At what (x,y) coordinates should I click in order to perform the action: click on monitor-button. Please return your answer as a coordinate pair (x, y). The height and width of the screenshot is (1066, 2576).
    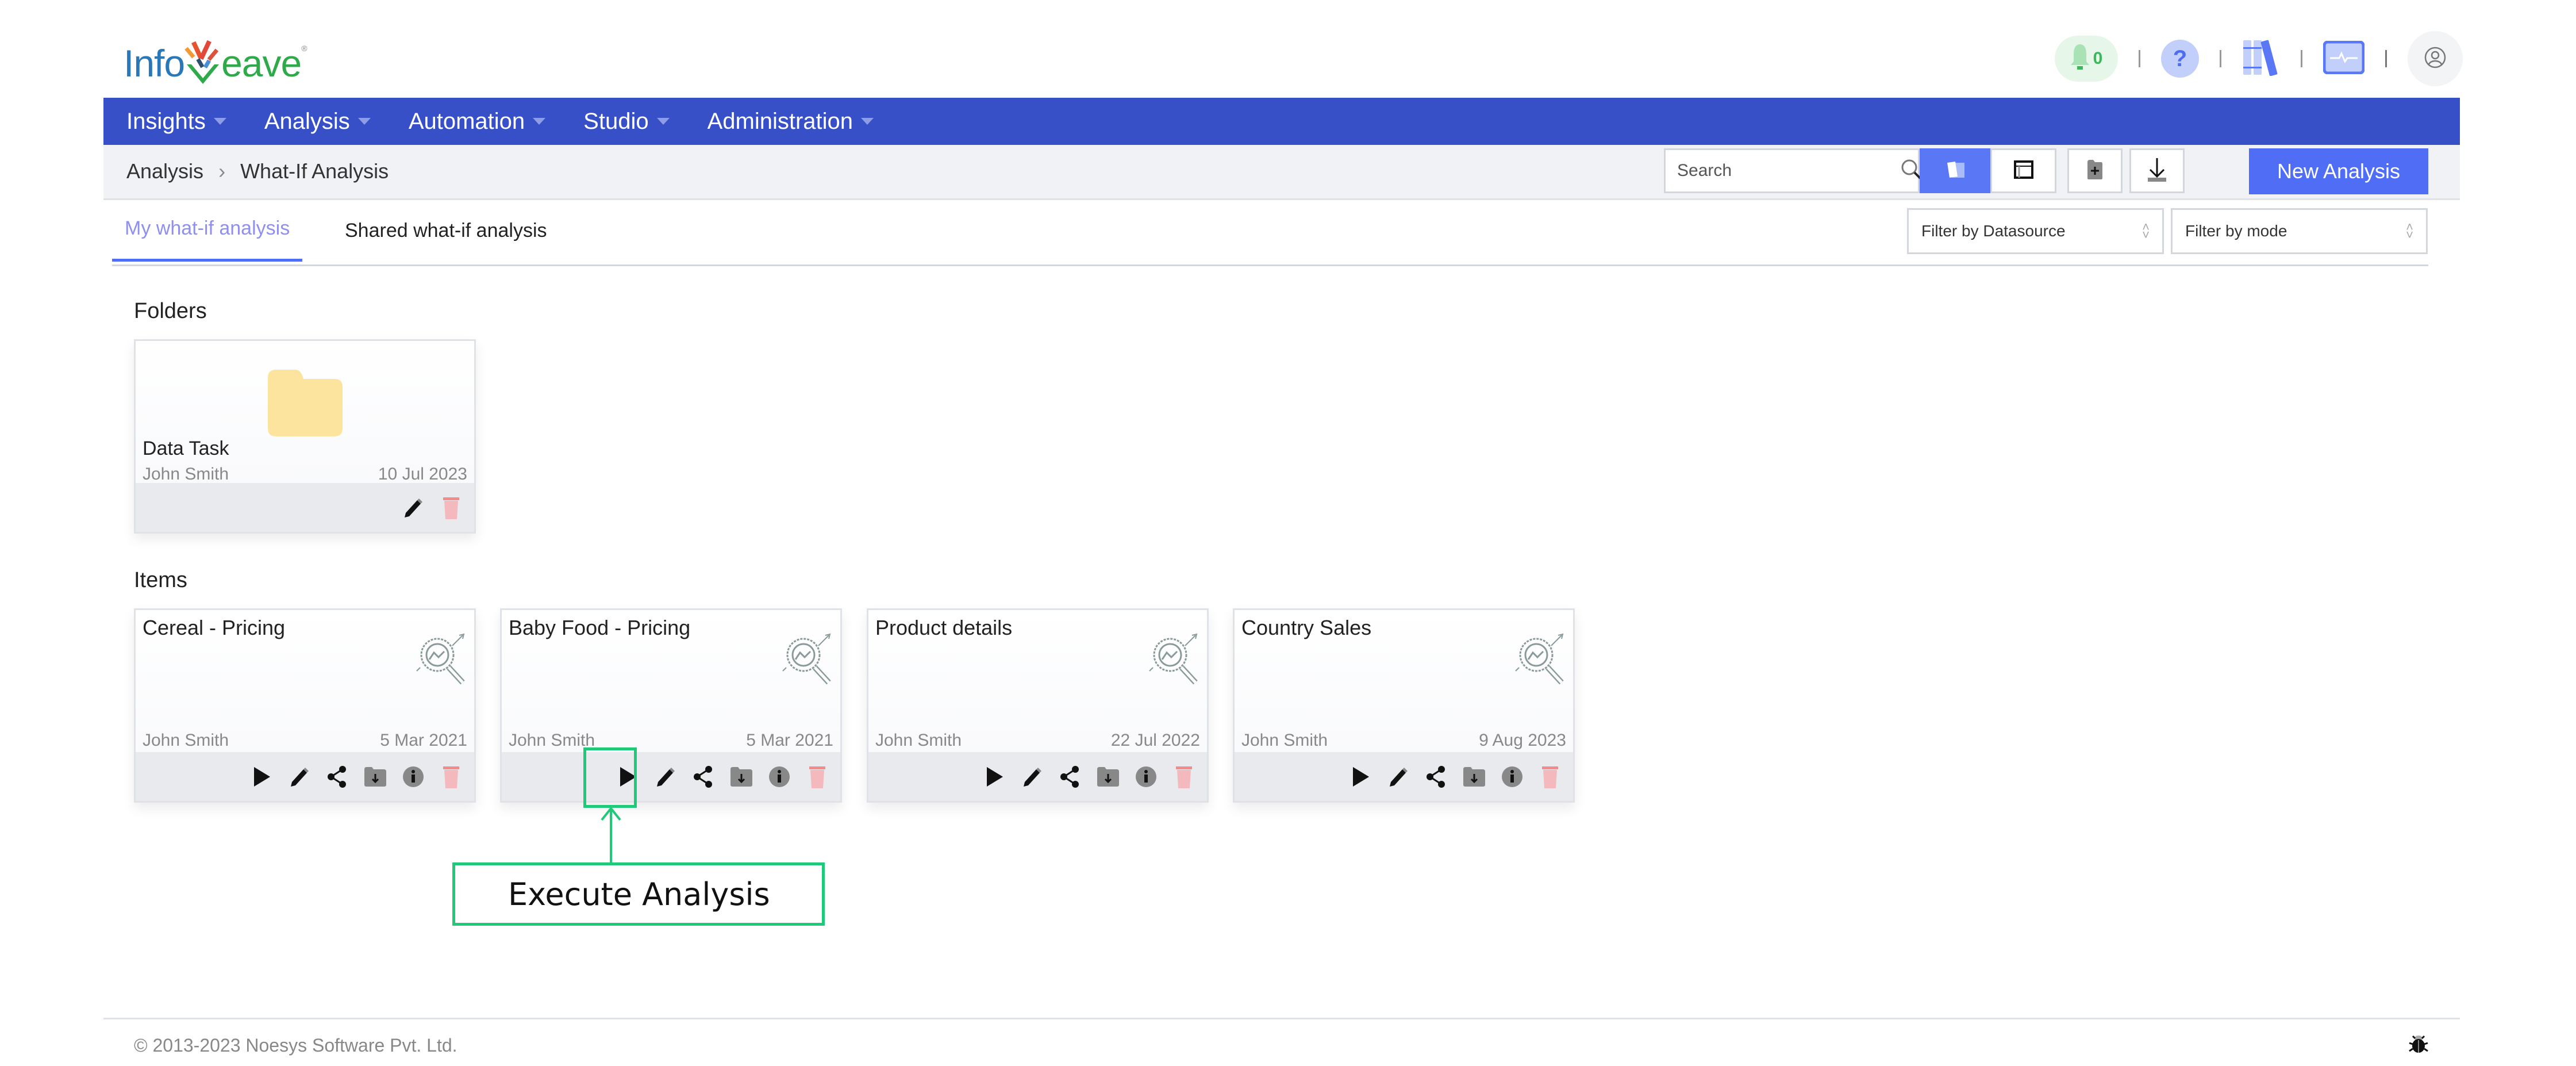
    Looking at the image, I should click on (2344, 59).